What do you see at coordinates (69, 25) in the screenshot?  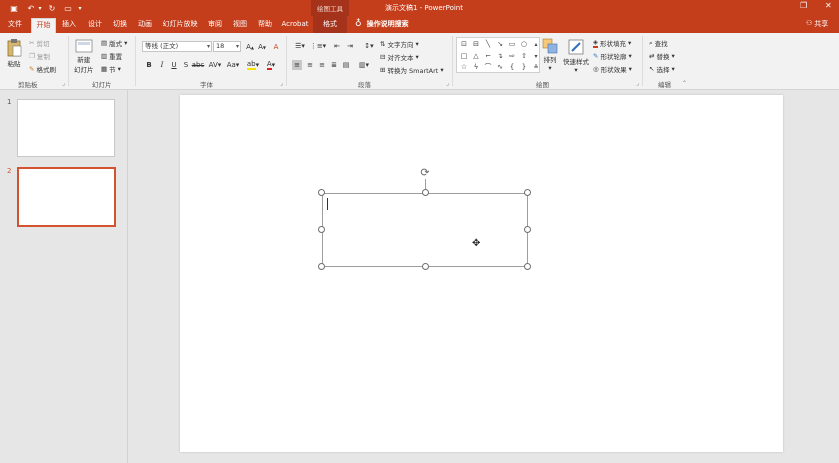 I see `tab-insert: 插入` at bounding box center [69, 25].